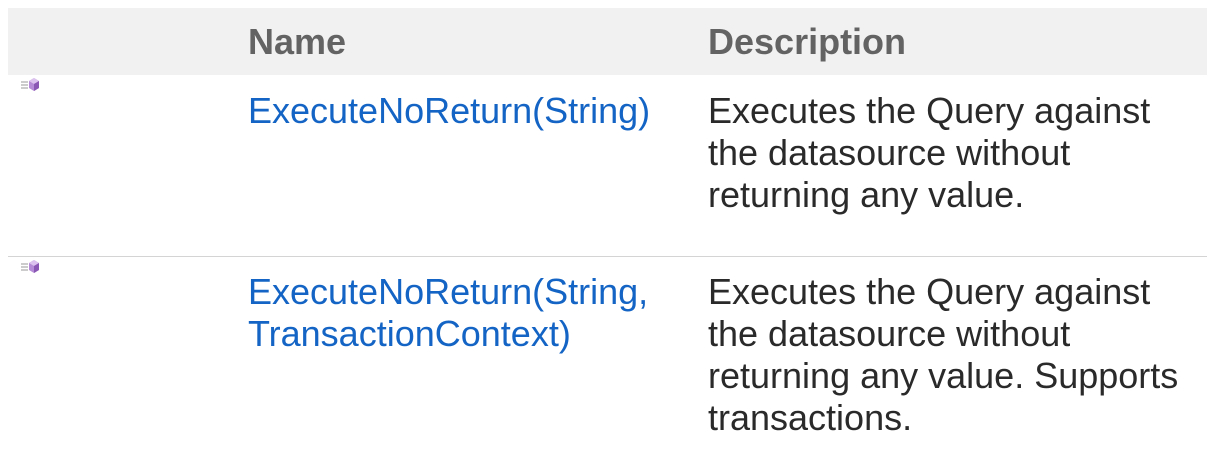 Image resolution: width=1207 pixels, height=476 pixels. Describe the element at coordinates (127, 41) in the screenshot. I see `header-icon-column` at that location.